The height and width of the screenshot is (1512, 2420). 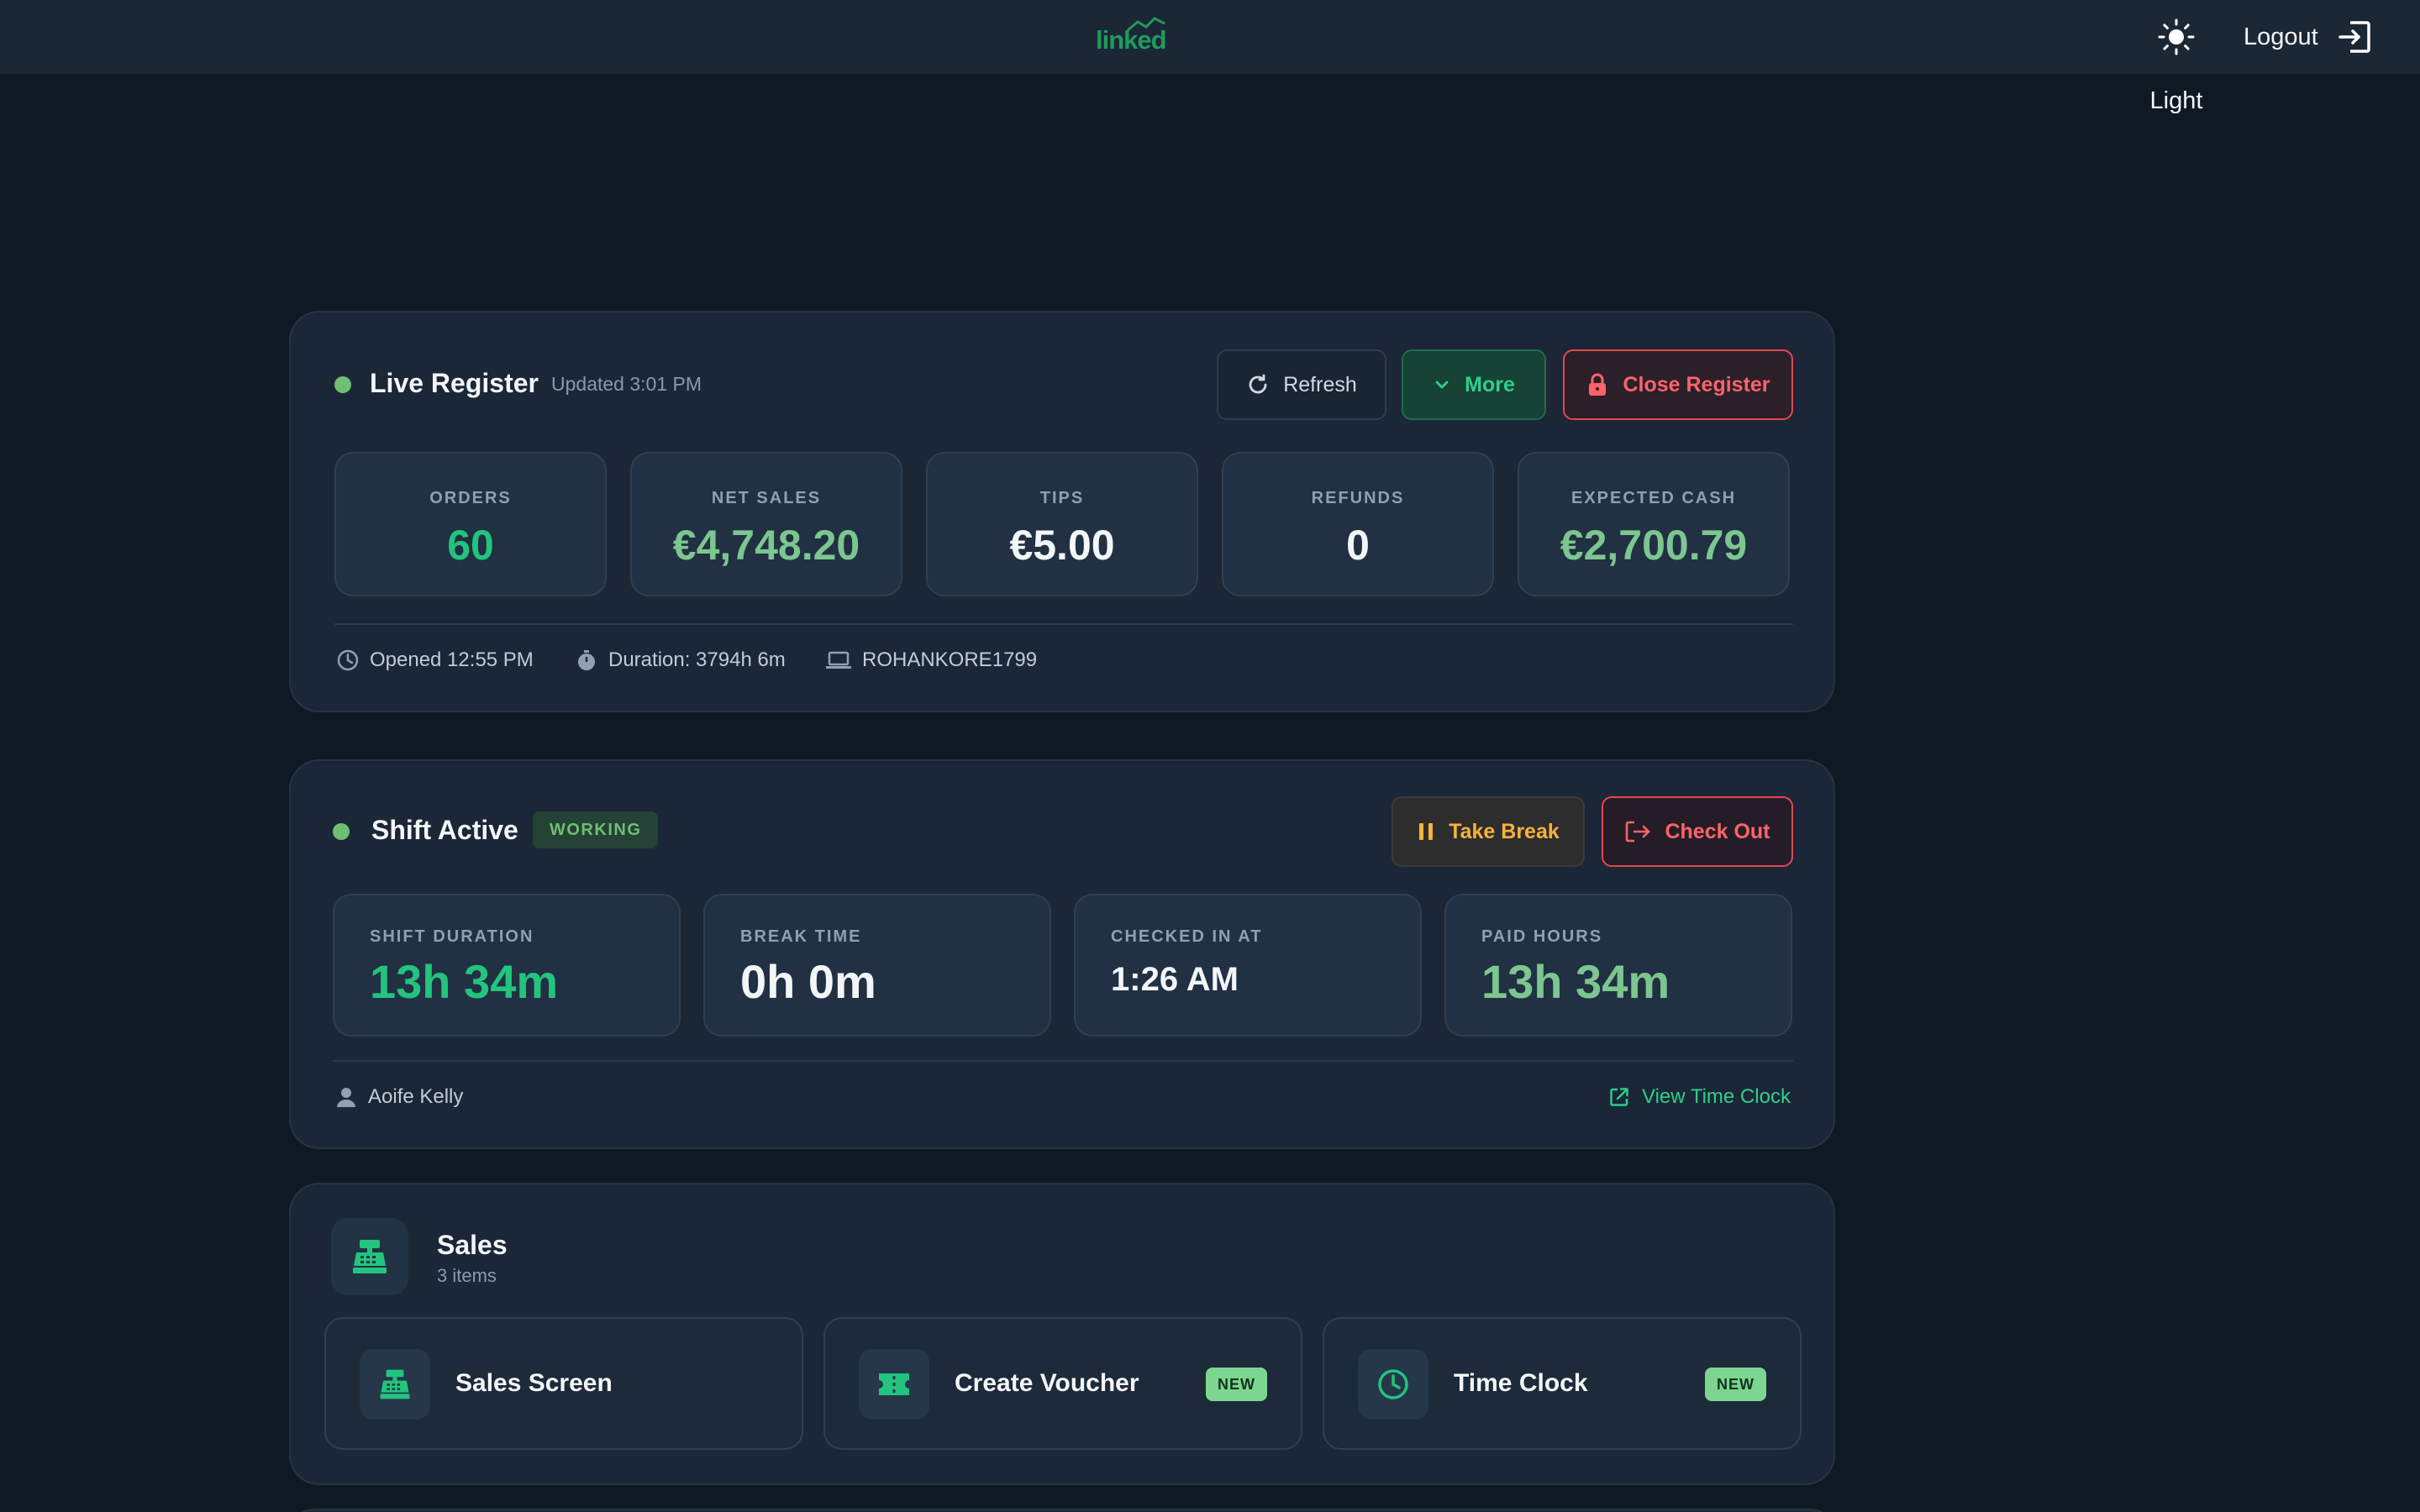 What do you see at coordinates (1258, 384) in the screenshot?
I see `refresh-icon` at bounding box center [1258, 384].